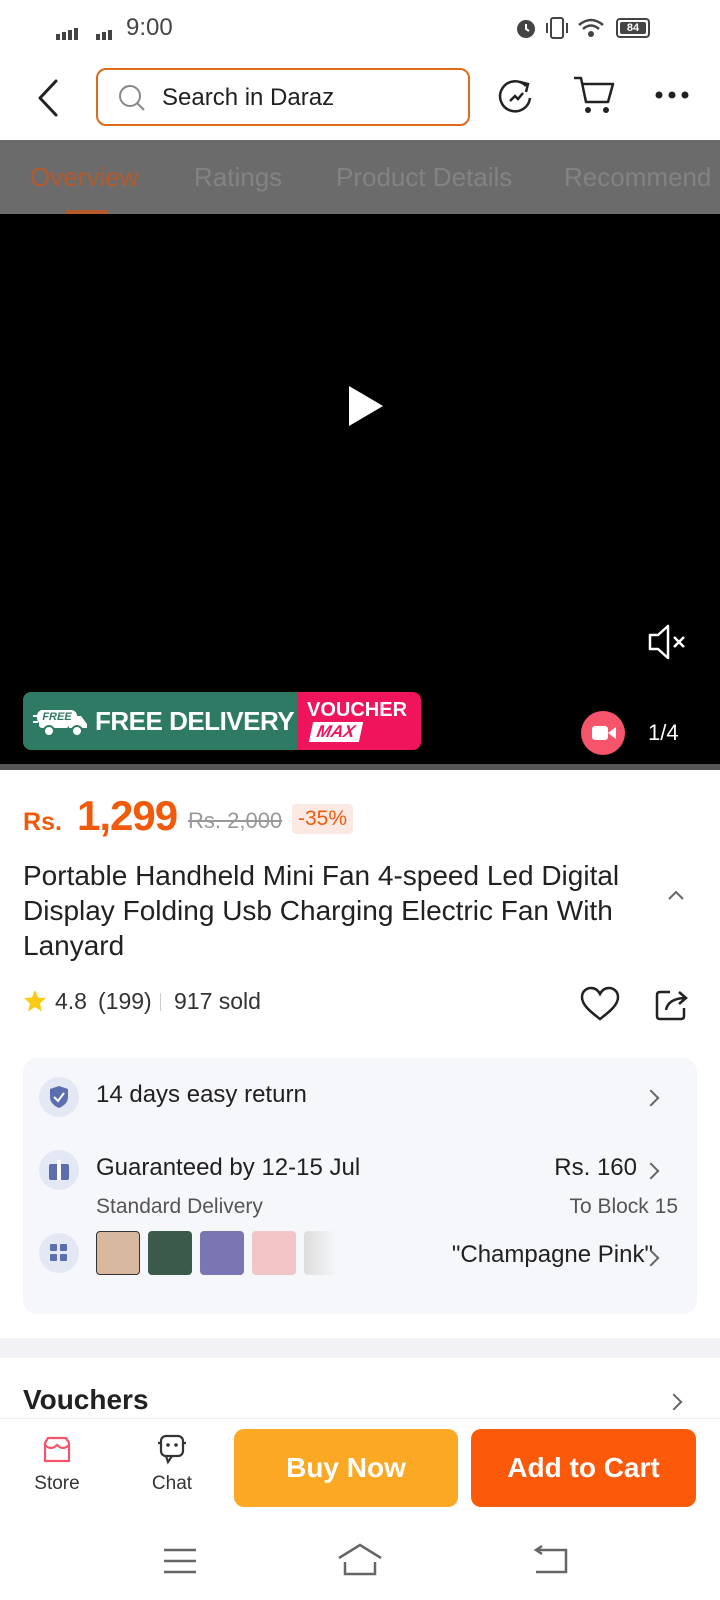 This screenshot has width=720, height=1600. I want to click on tab-ratings: Ratings, so click(238, 177).